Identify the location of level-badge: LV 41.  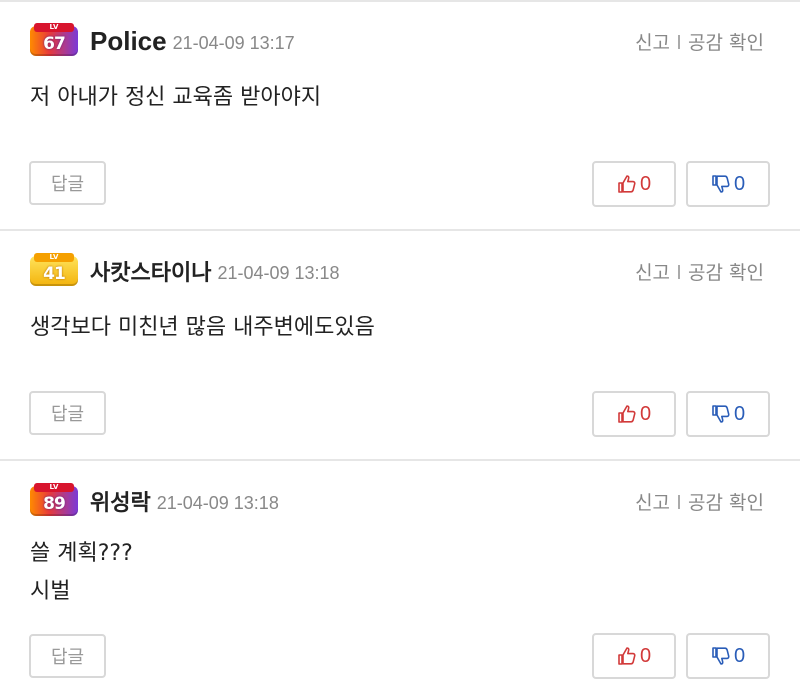
(54, 269).